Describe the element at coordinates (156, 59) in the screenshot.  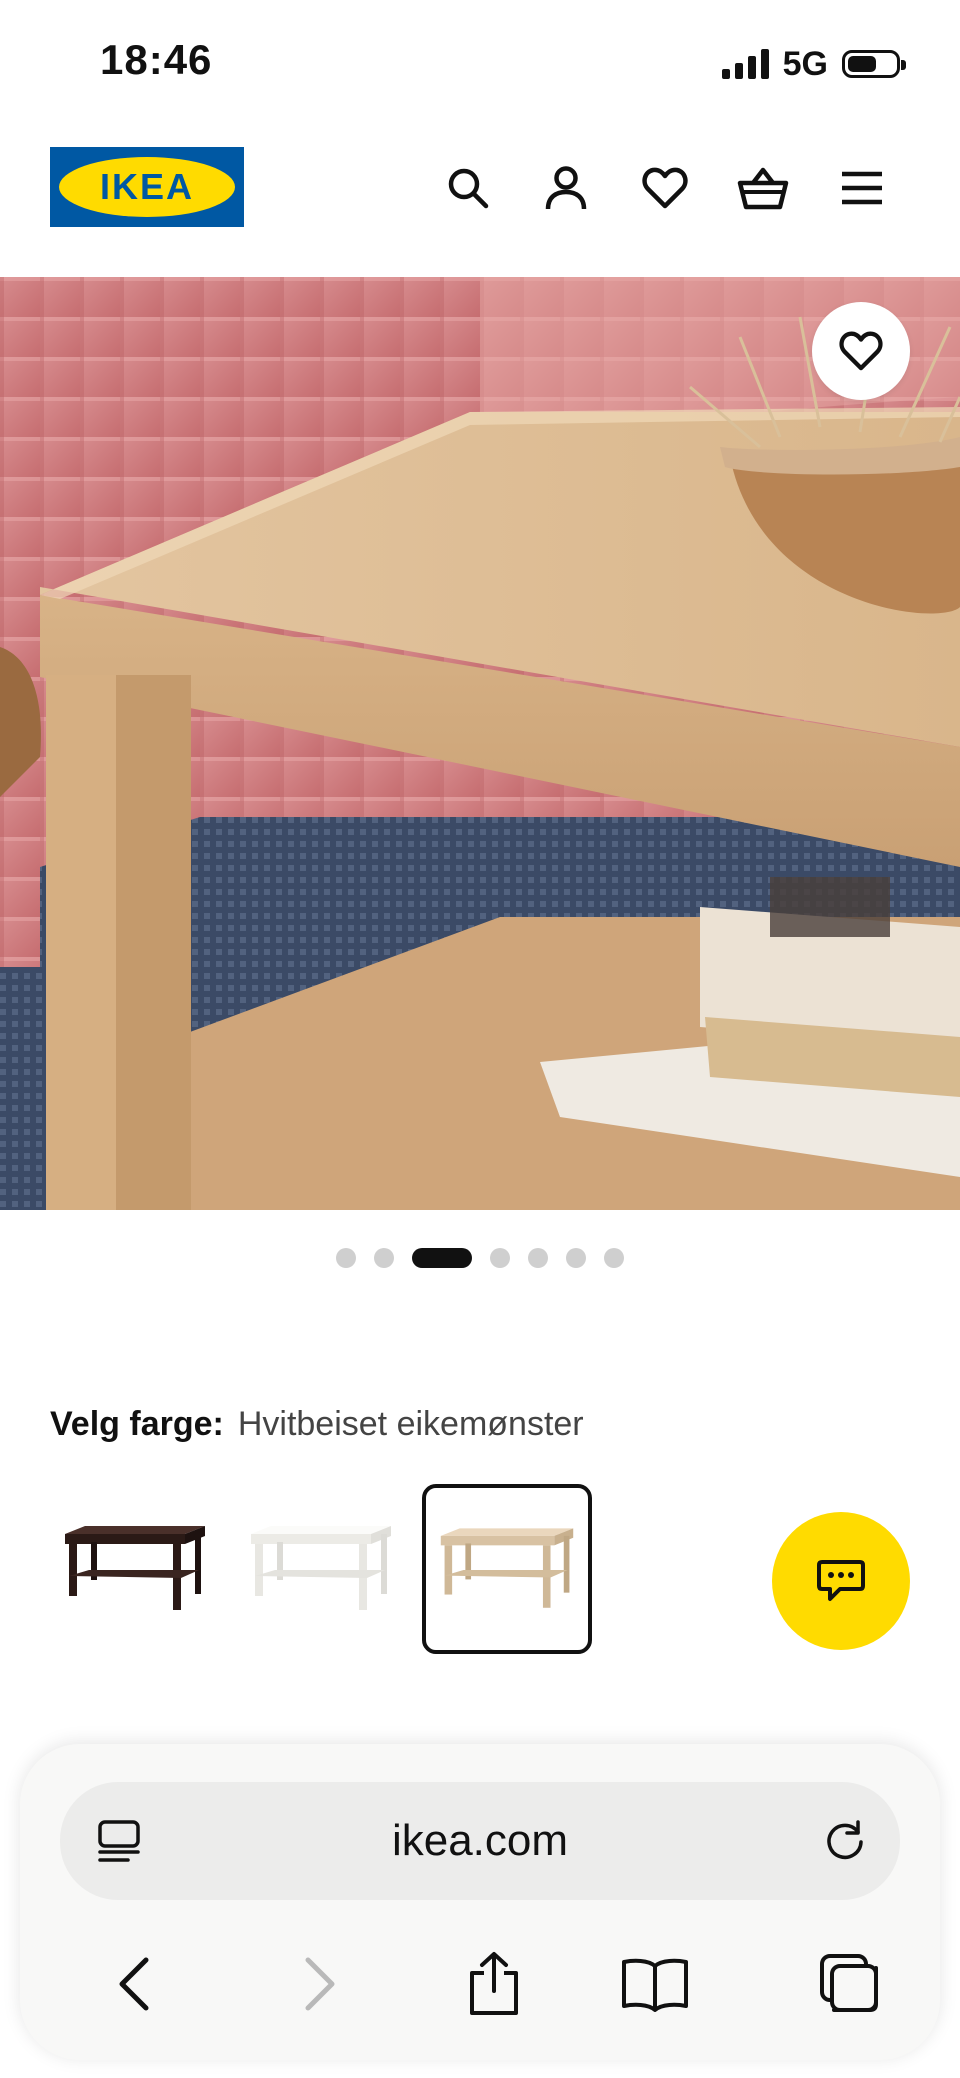
I see `status-time: 18:46` at that location.